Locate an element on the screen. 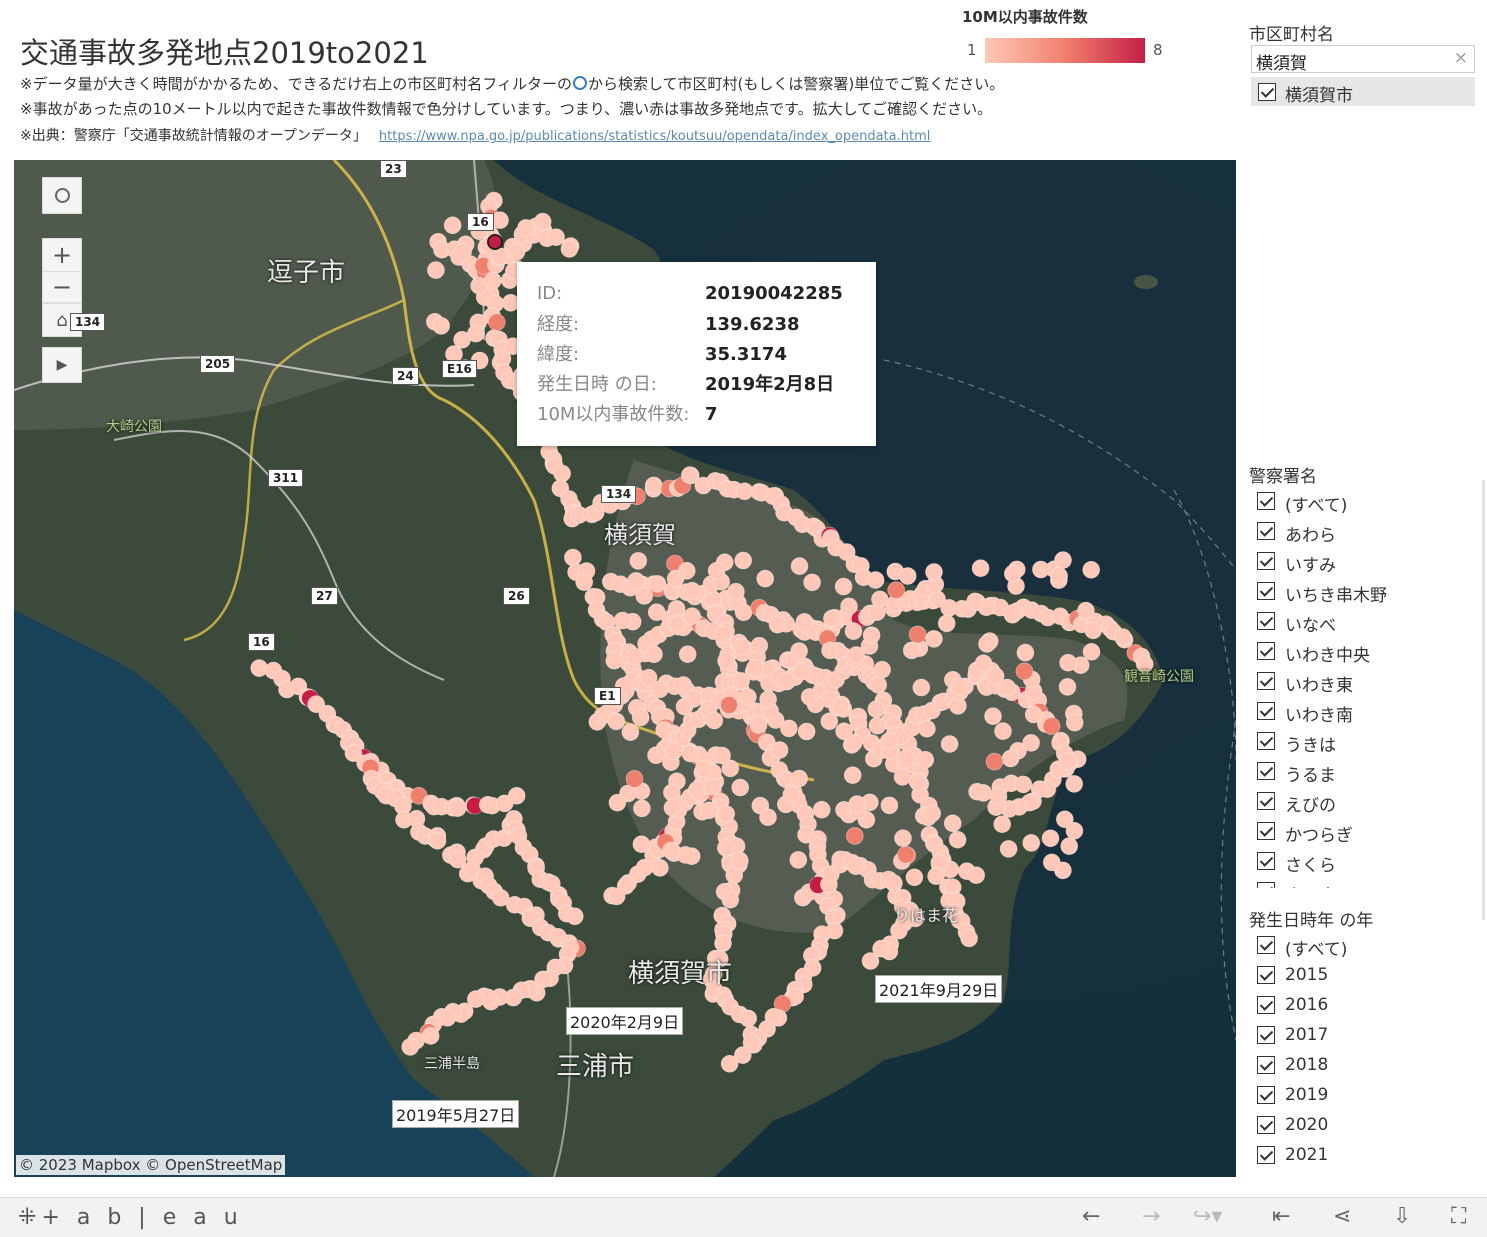 This screenshot has height=1237, width=1487. police-option: いわき東 is located at coordinates (1364, 681).